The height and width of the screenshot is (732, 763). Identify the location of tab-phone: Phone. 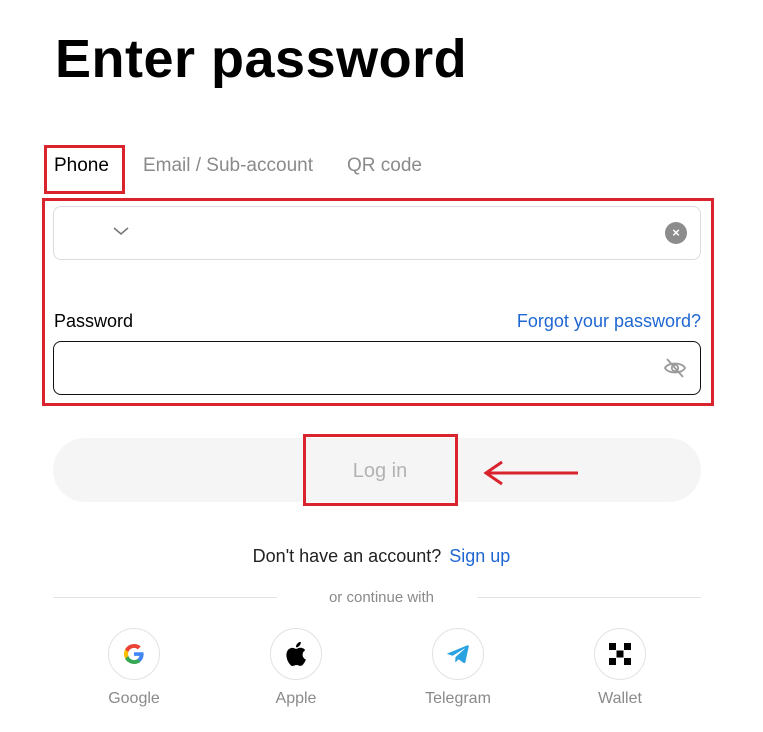
(81, 166).